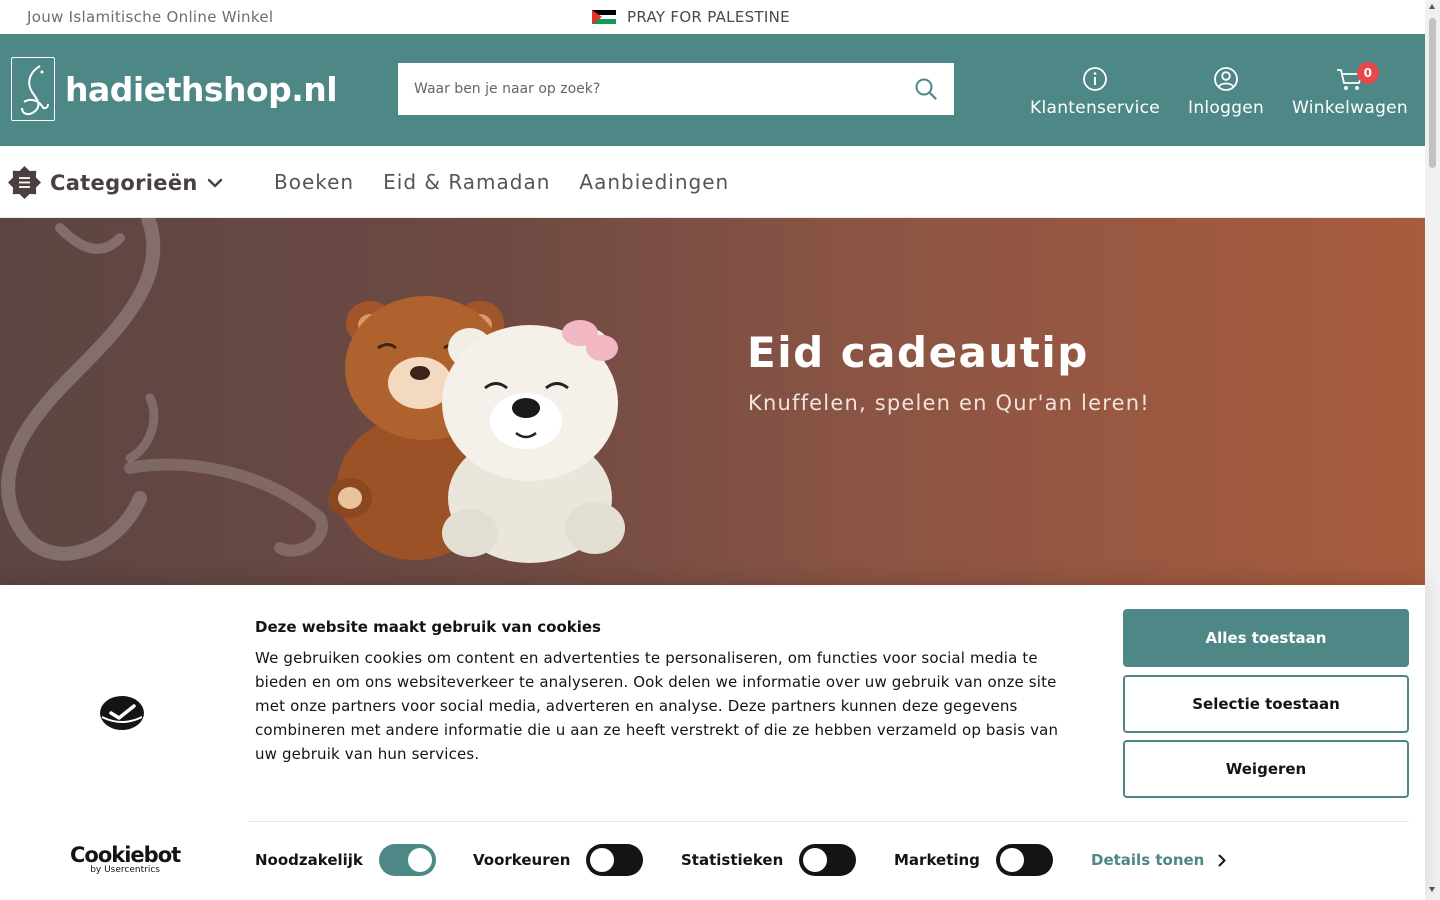  What do you see at coordinates (1350, 108) in the screenshot?
I see `cart-label: Winkelwagen` at bounding box center [1350, 108].